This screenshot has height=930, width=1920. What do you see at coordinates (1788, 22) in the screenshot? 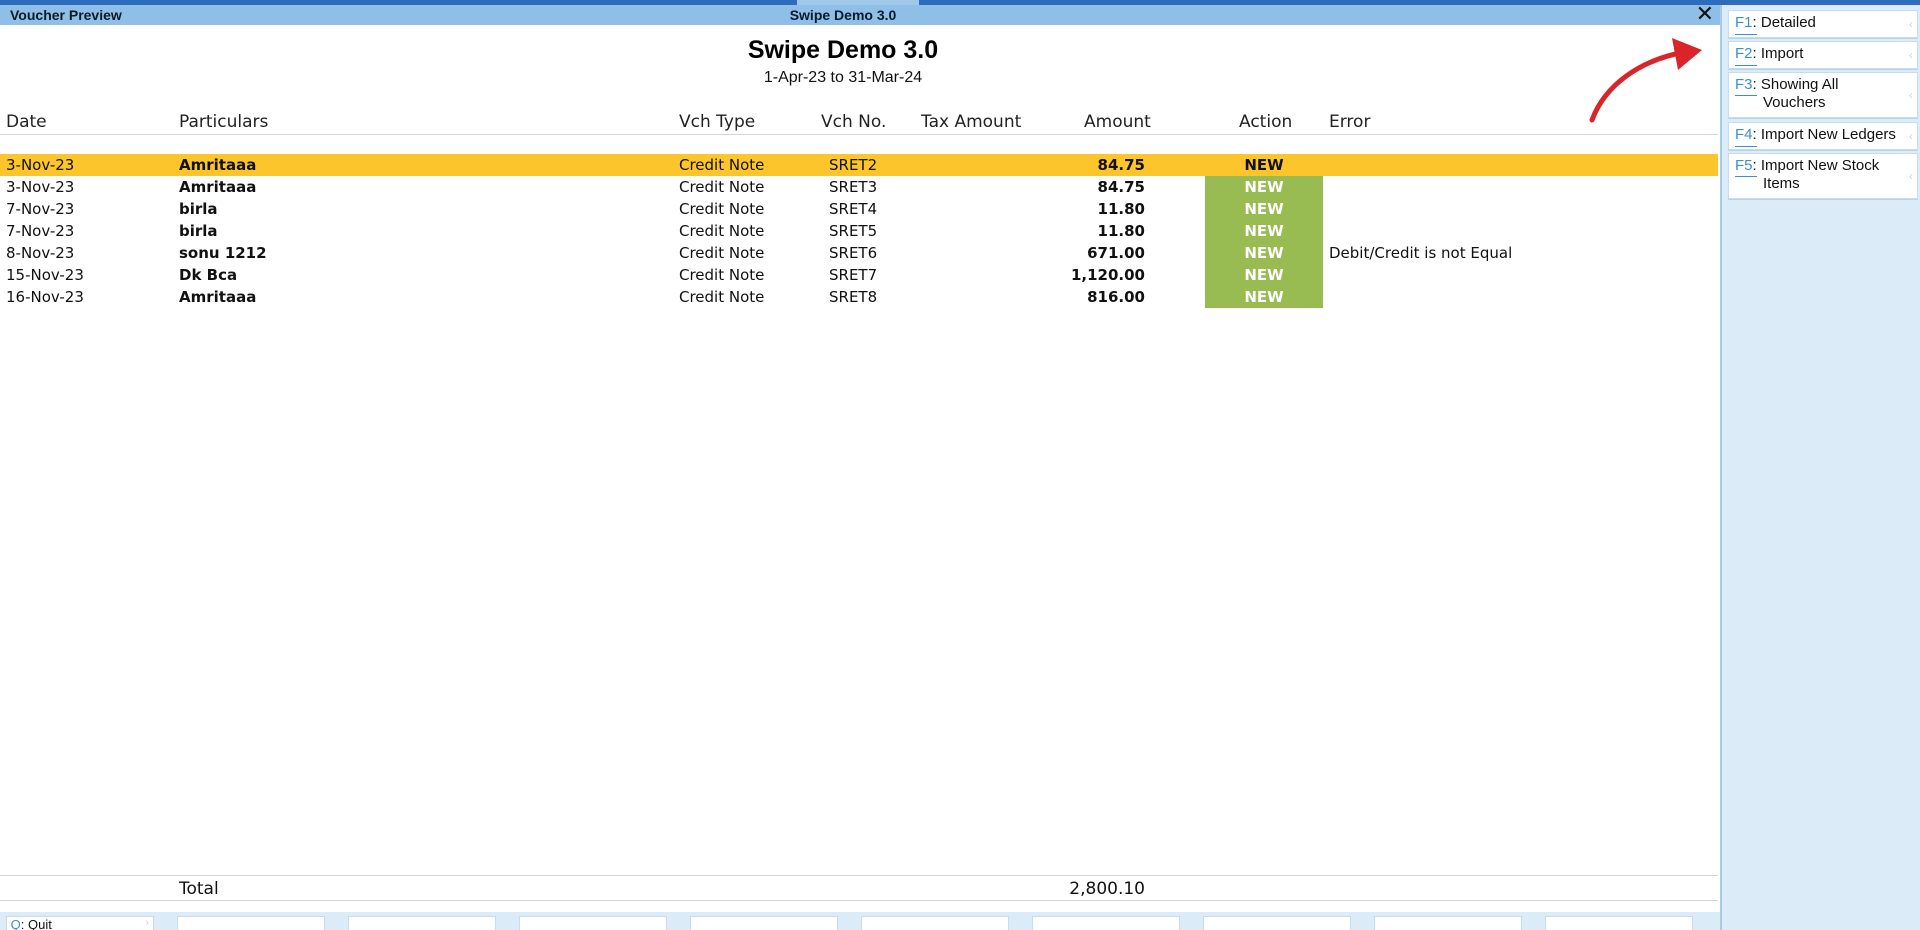
I see `f1-label: Detailed` at bounding box center [1788, 22].